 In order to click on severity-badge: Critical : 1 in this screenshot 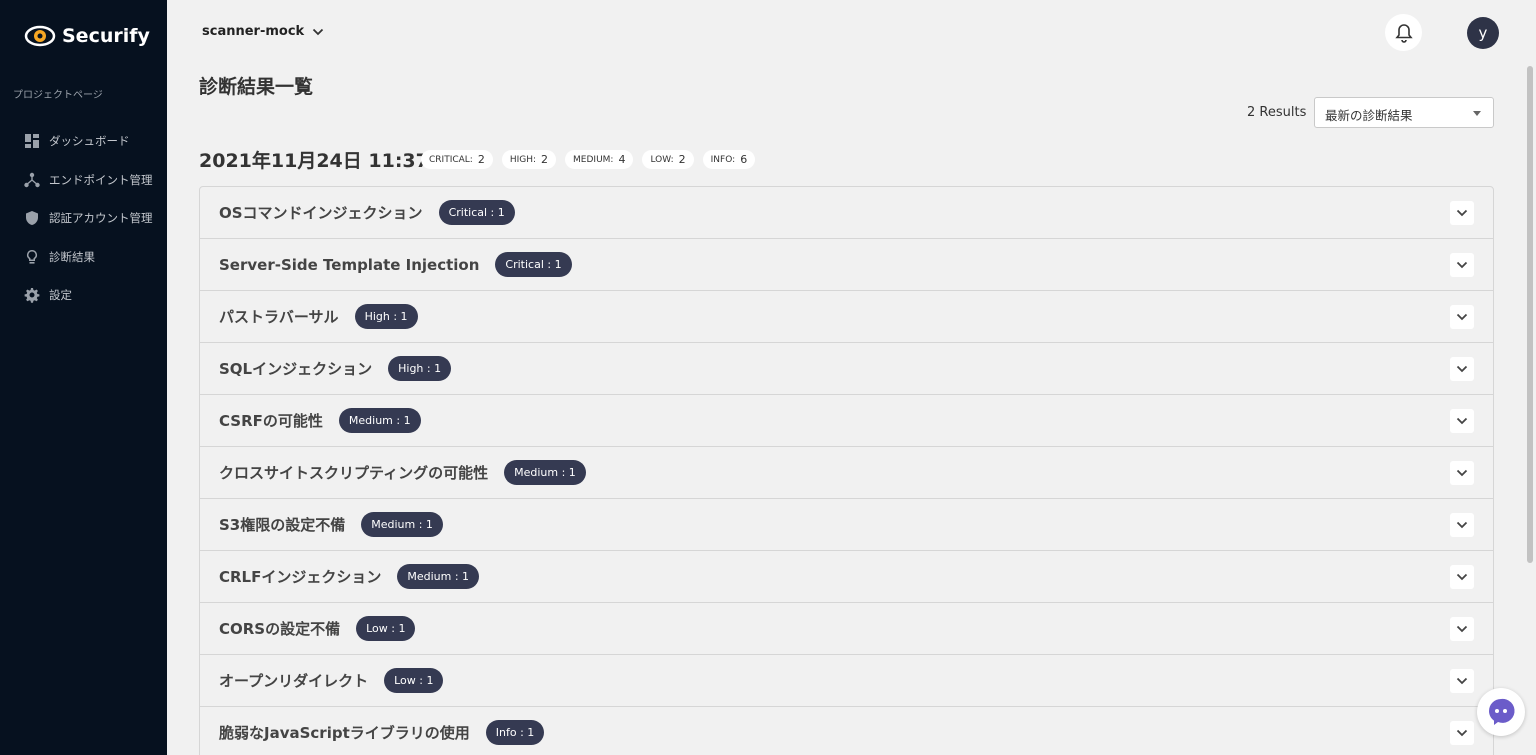, I will do `click(533, 264)`.